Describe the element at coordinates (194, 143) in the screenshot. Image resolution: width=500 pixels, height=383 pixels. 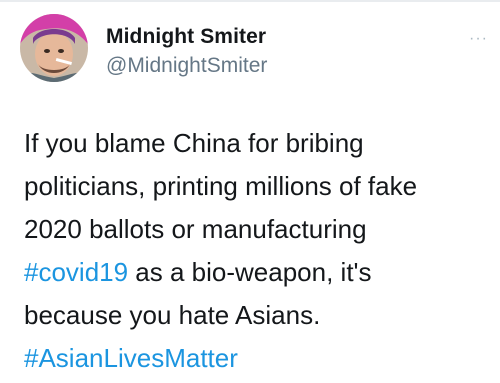
I see `tweet-line-1: If you blame China for bribing` at that location.